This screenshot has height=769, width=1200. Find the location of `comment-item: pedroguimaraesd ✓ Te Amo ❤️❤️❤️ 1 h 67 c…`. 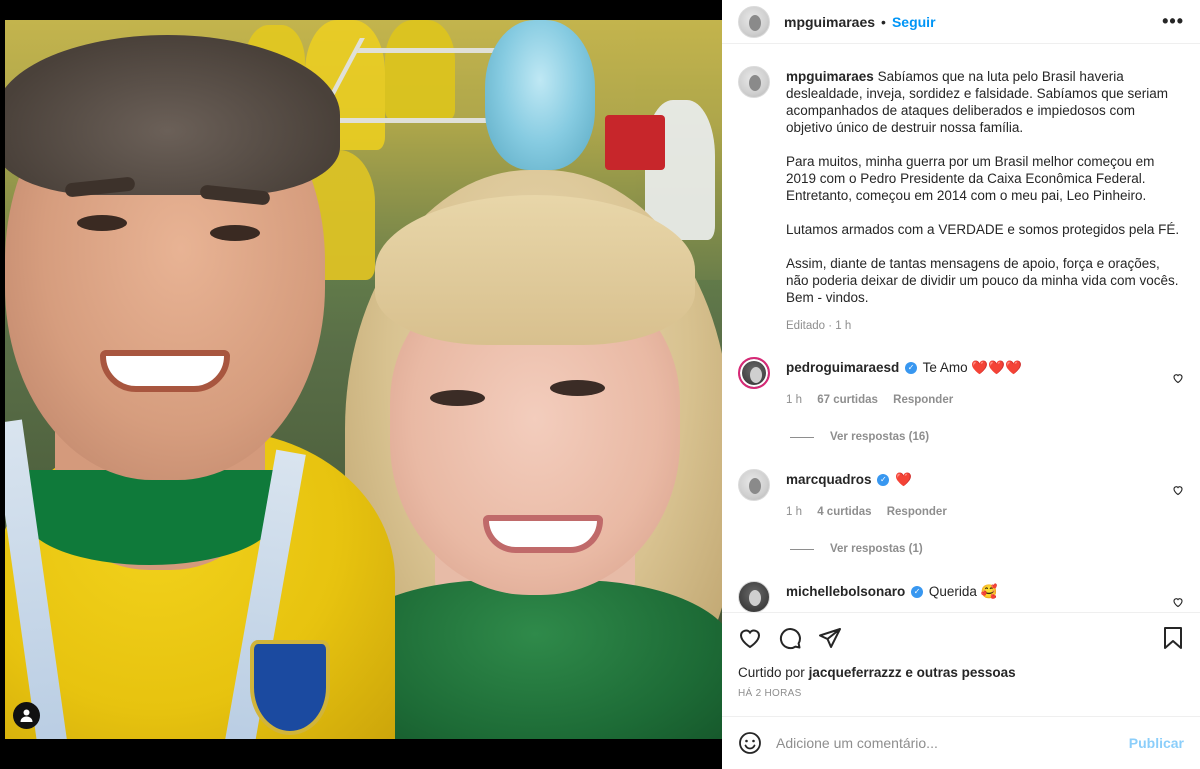

comment-item: pedroguimaraesd ✓ Te Amo ❤️❤️❤️ 1 h 67 c… is located at coordinates (961, 377).